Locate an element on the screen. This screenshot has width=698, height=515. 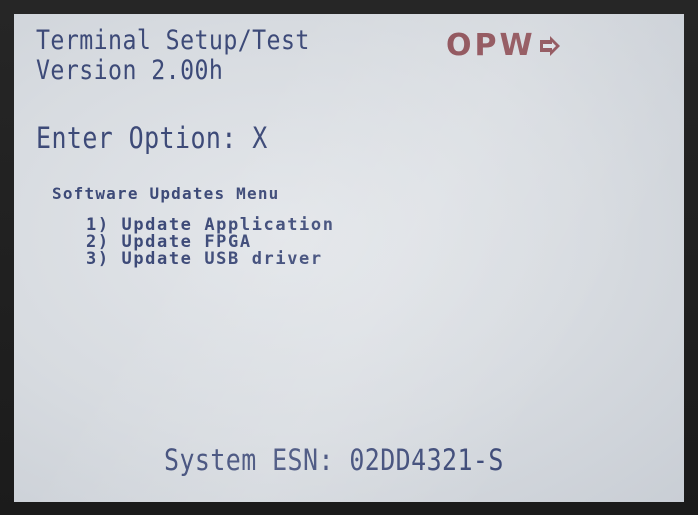
terminal-title: Terminal Setup/Test Version 2.00h is located at coordinates (173, 56).